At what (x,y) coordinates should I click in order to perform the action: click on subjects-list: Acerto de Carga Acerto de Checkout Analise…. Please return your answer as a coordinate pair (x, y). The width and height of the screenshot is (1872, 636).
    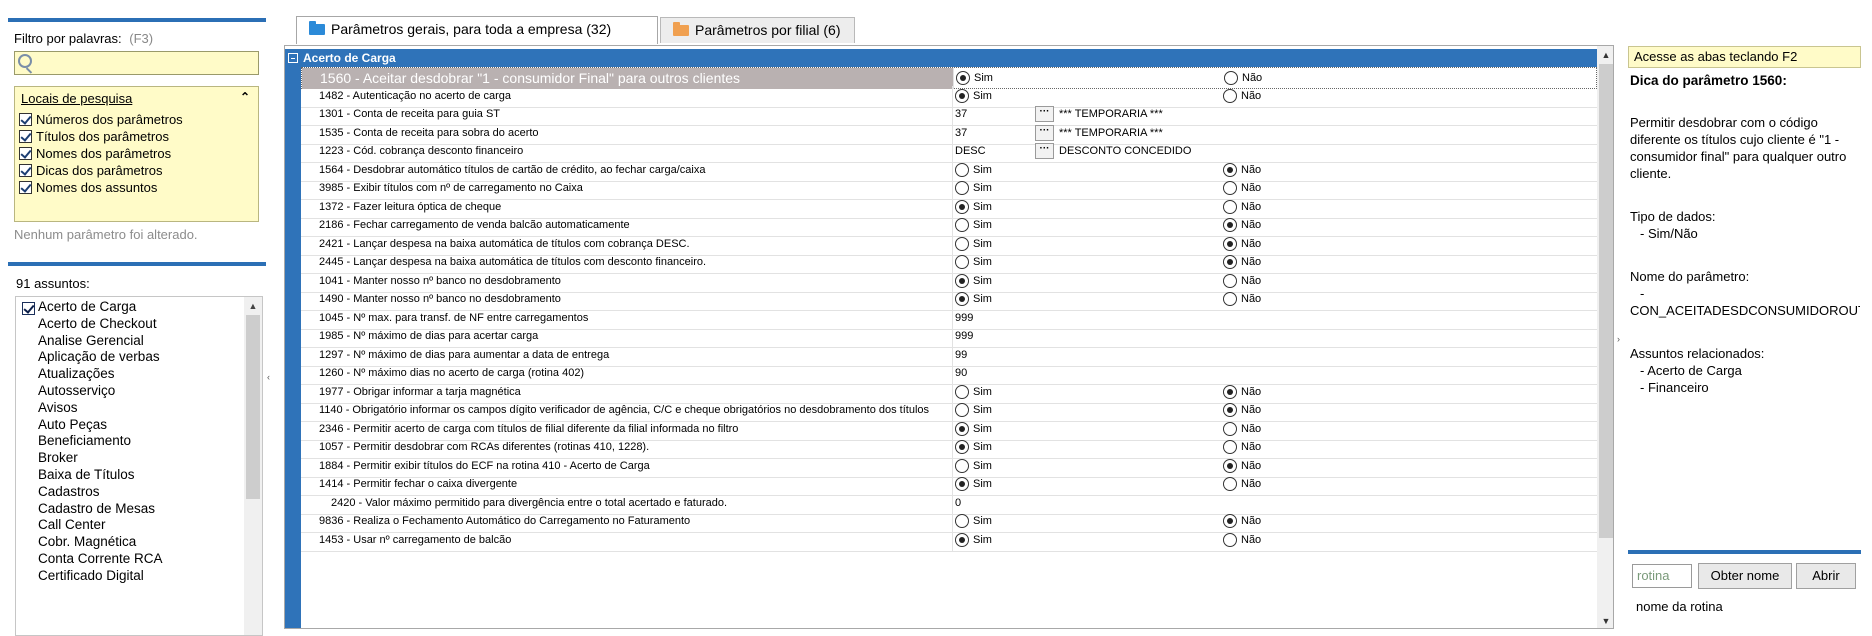
    Looking at the image, I should click on (139, 466).